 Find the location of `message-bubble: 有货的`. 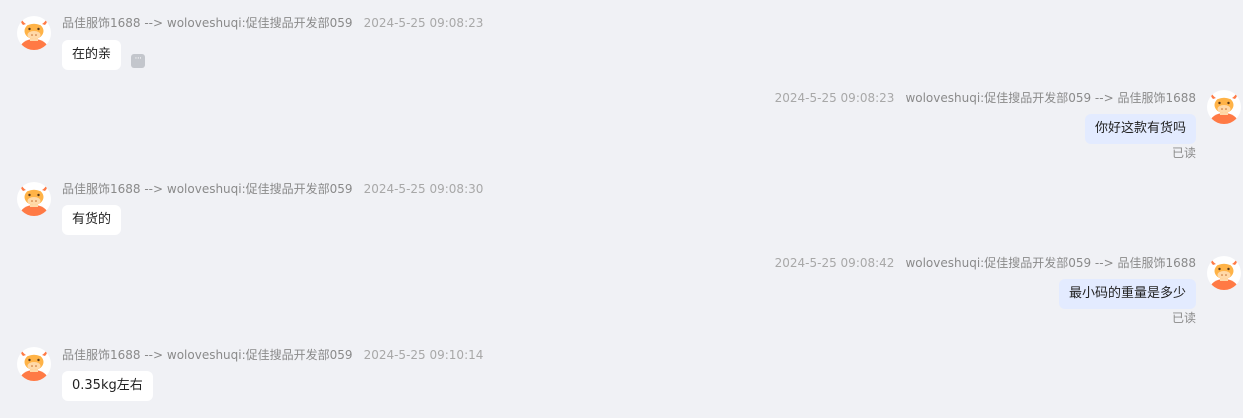

message-bubble: 有货的 is located at coordinates (92, 220).